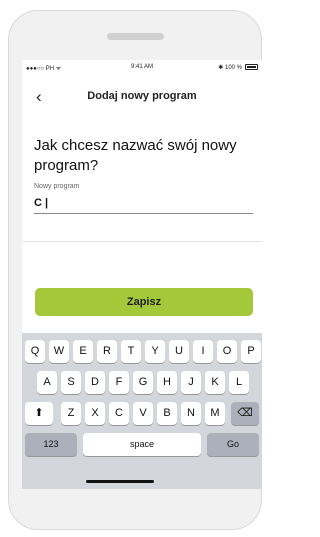 The height and width of the screenshot is (537, 320). What do you see at coordinates (135, 155) in the screenshot?
I see `question-heading: Jak chcesz nazwać swój nowy program?` at bounding box center [135, 155].